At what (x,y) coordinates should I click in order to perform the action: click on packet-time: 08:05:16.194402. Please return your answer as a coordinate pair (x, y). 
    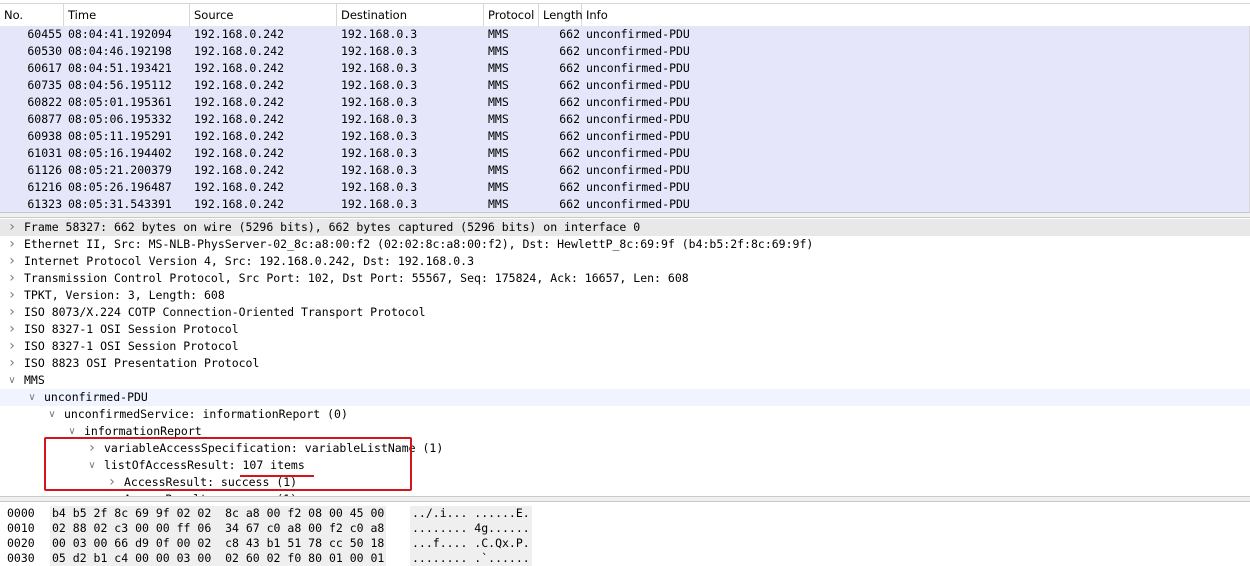
    Looking at the image, I should click on (120, 153).